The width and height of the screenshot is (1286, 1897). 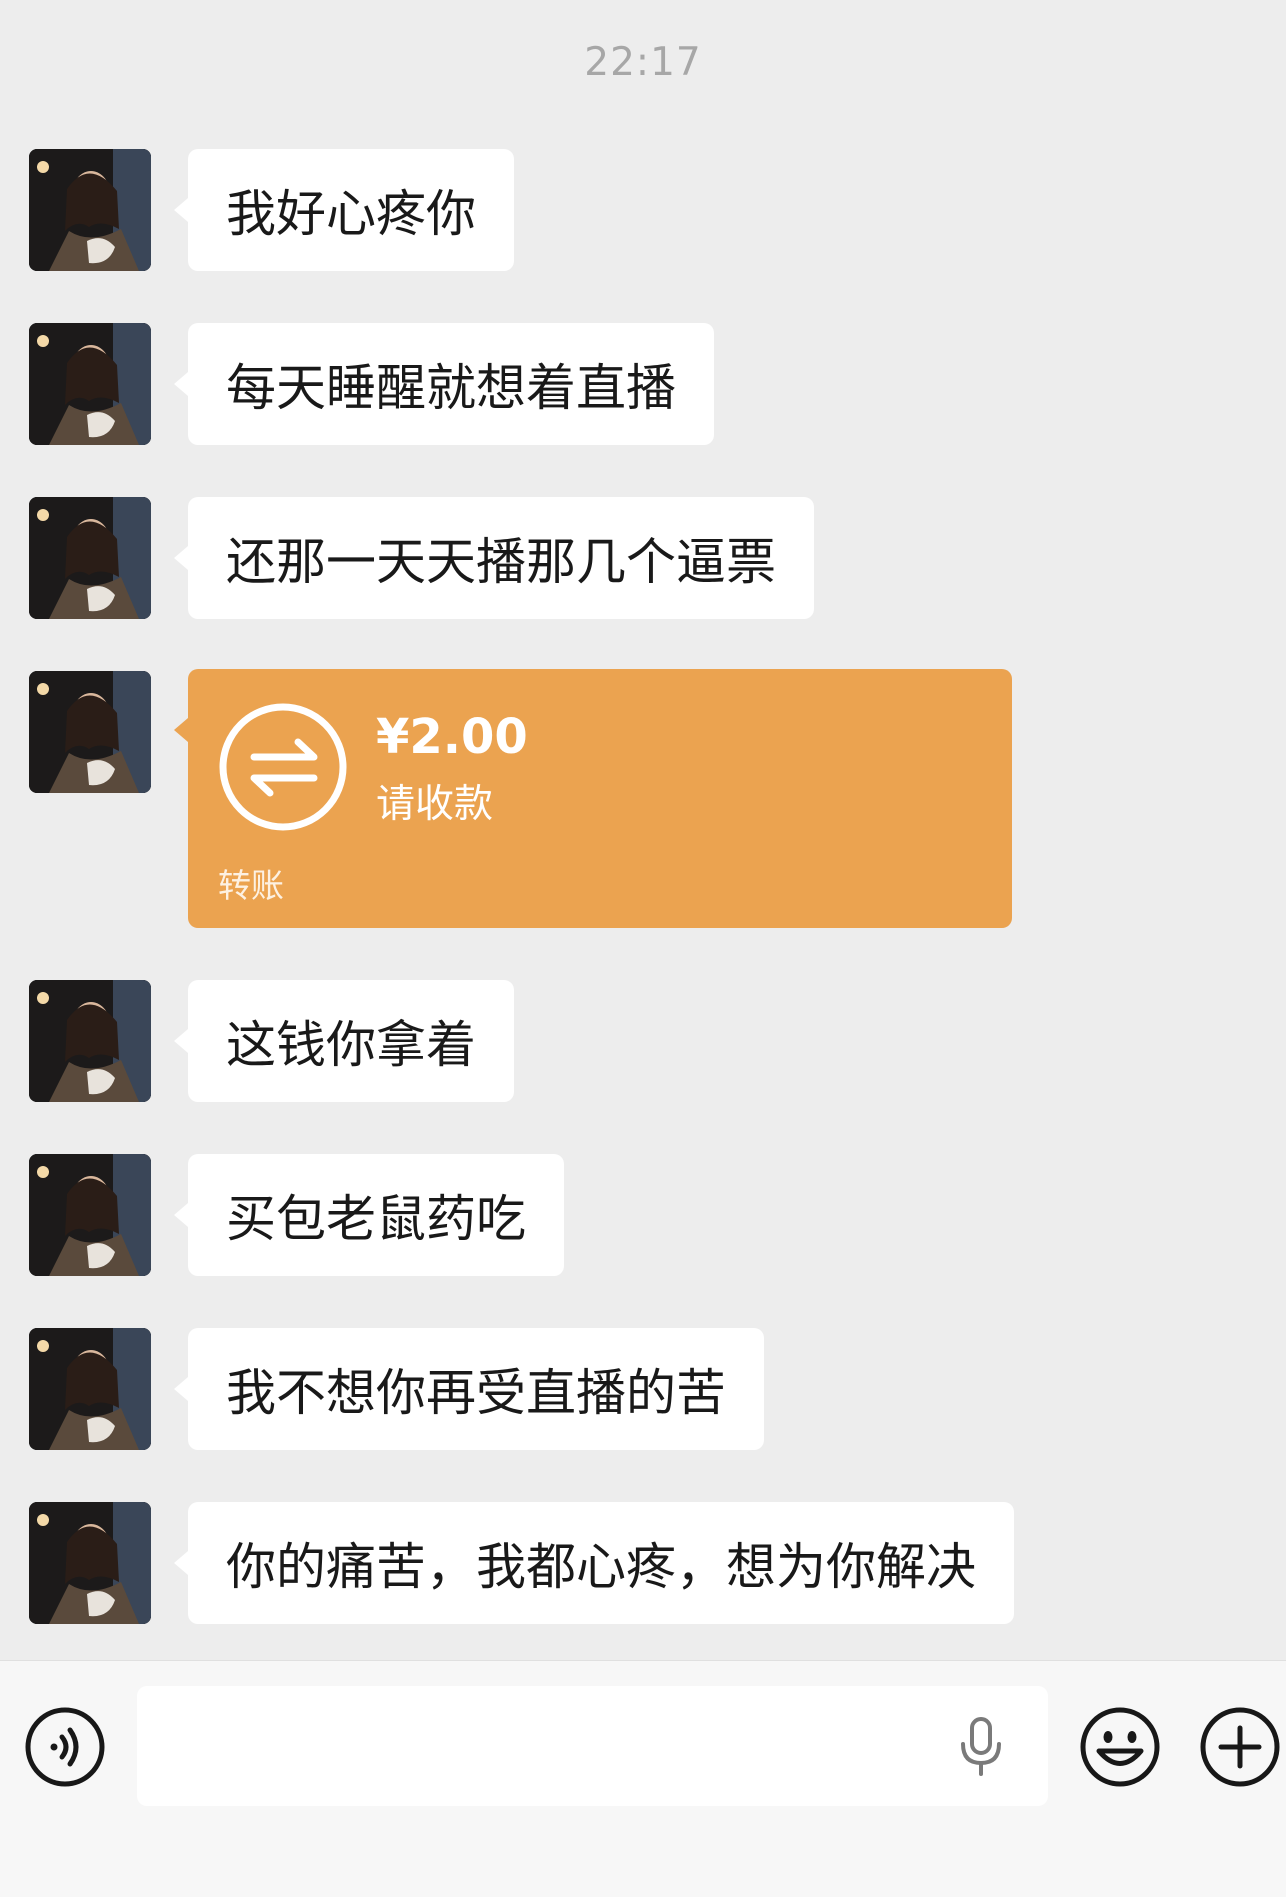 What do you see at coordinates (251, 885) in the screenshot?
I see `transfer-label: 转账` at bounding box center [251, 885].